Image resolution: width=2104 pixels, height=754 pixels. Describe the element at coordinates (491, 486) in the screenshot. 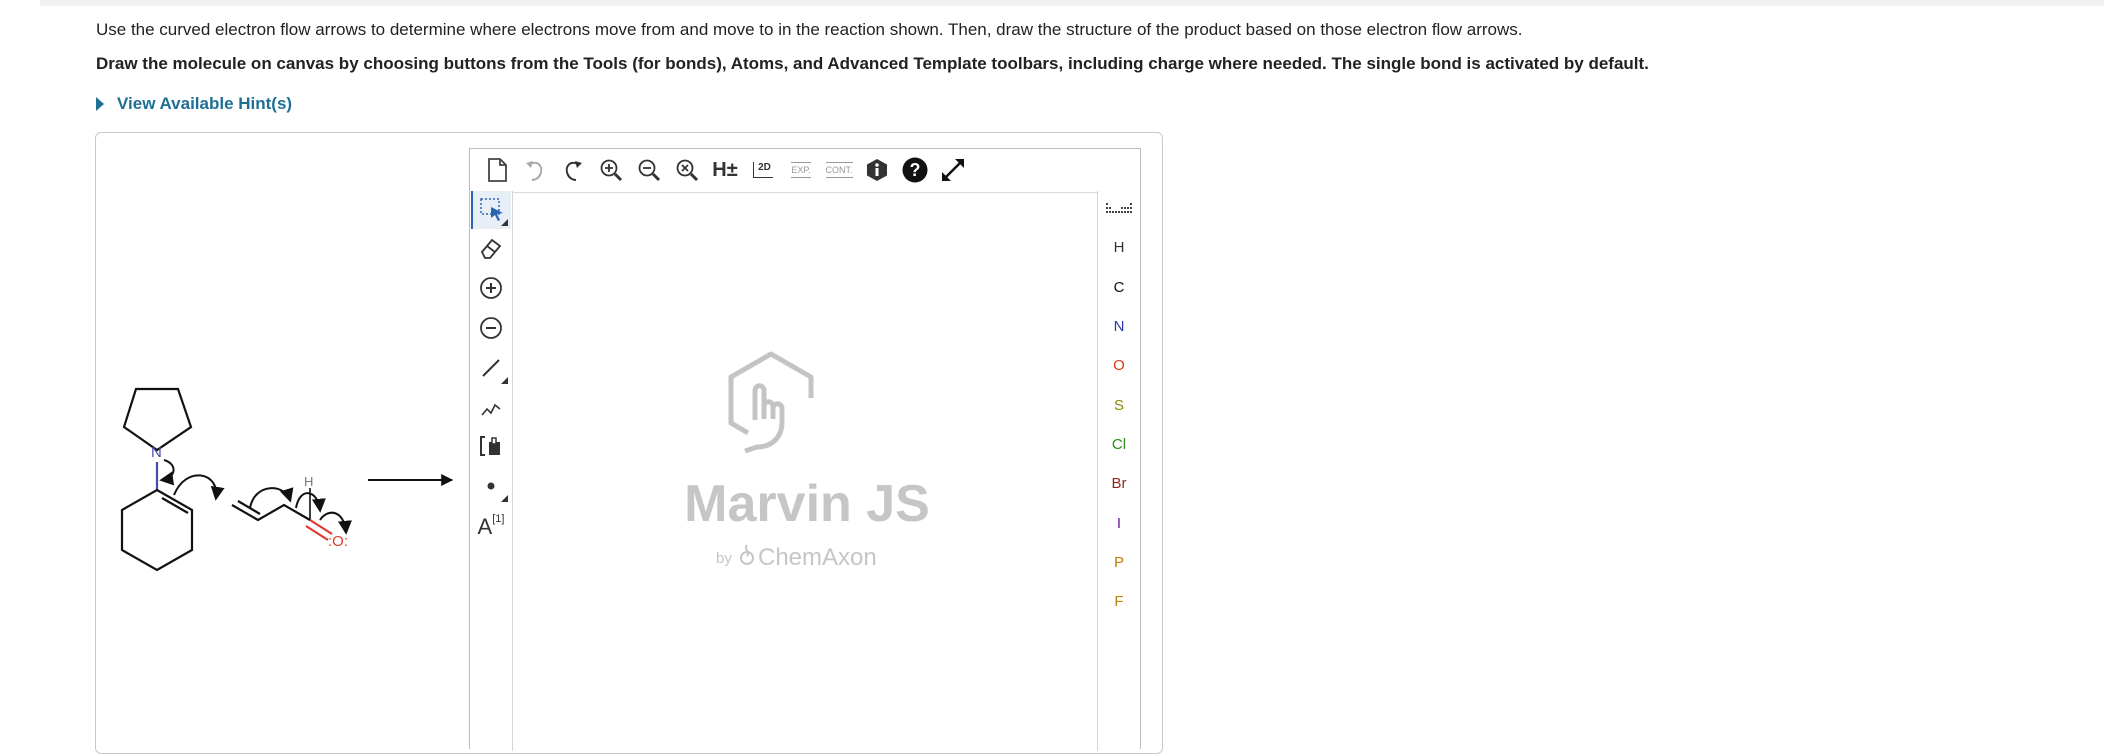

I see `lone-pair-button` at that location.